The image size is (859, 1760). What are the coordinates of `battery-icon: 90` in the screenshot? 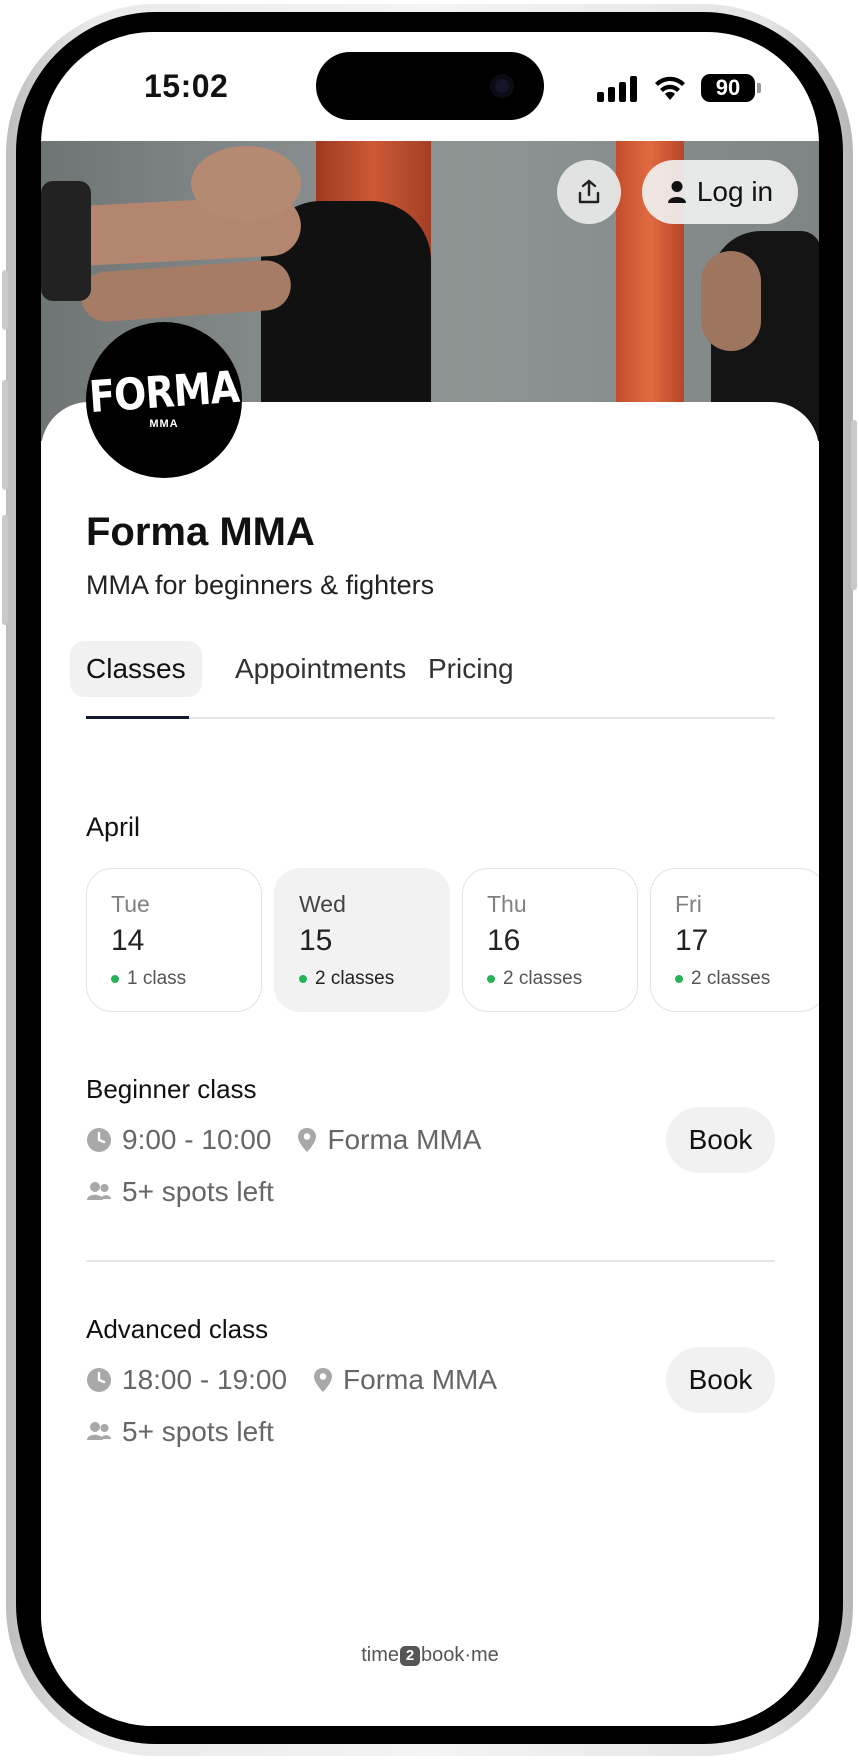 It's located at (728, 88).